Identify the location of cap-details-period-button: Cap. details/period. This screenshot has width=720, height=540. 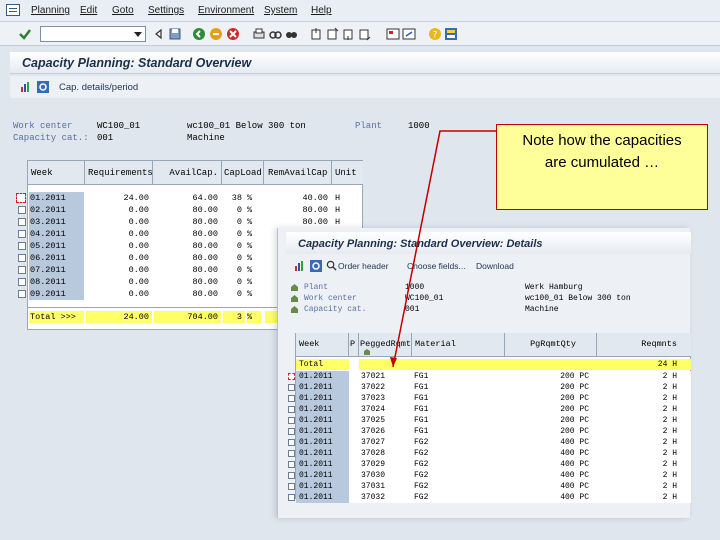
(98, 87).